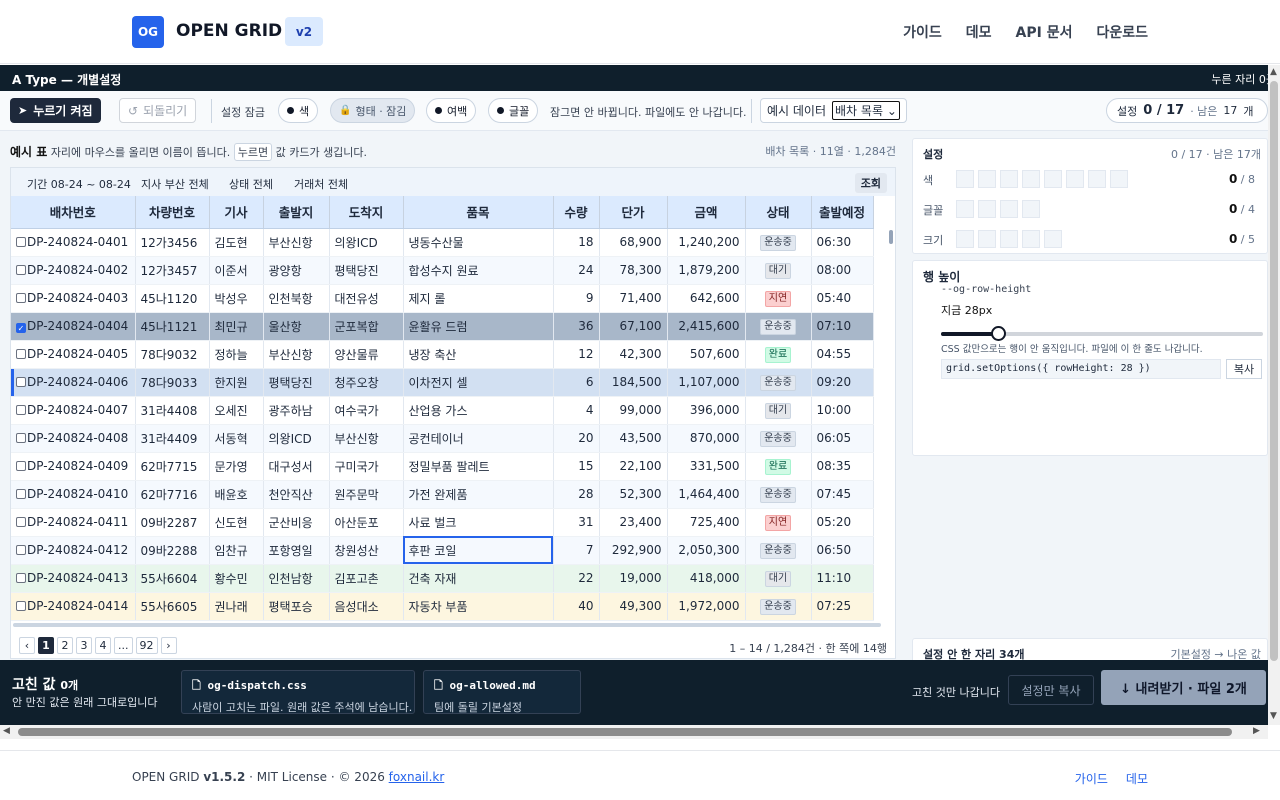 The image size is (1280, 800). Describe the element at coordinates (236, 298) in the screenshot. I see `table-cell: 박성우` at that location.